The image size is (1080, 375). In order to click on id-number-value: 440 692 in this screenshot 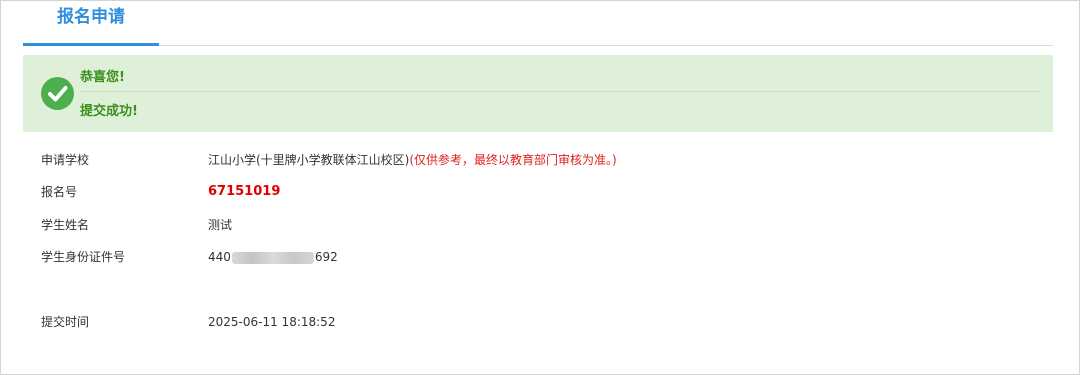, I will do `click(273, 257)`.